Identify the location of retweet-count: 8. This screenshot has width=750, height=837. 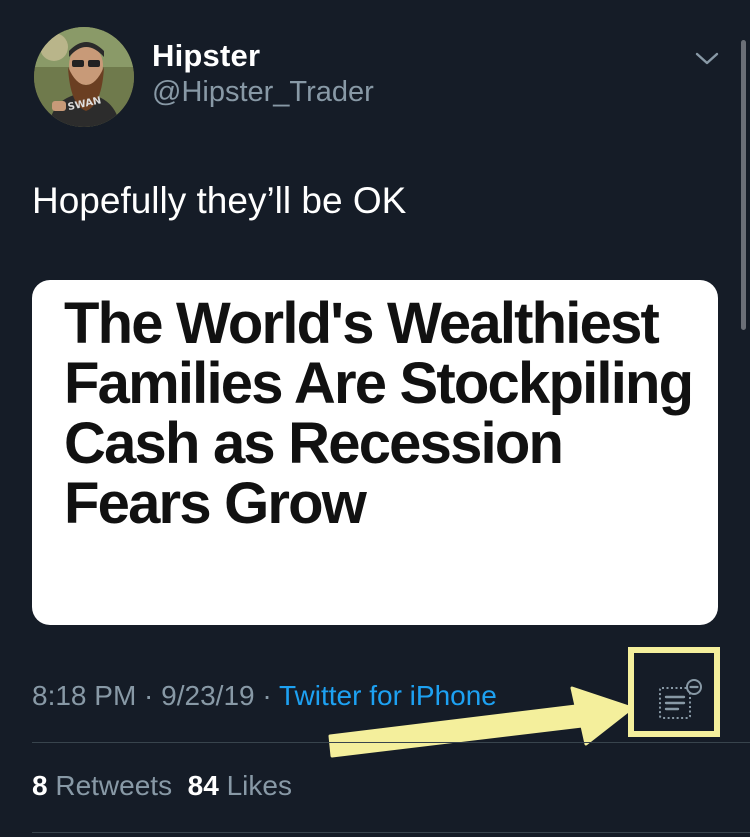
(40, 785).